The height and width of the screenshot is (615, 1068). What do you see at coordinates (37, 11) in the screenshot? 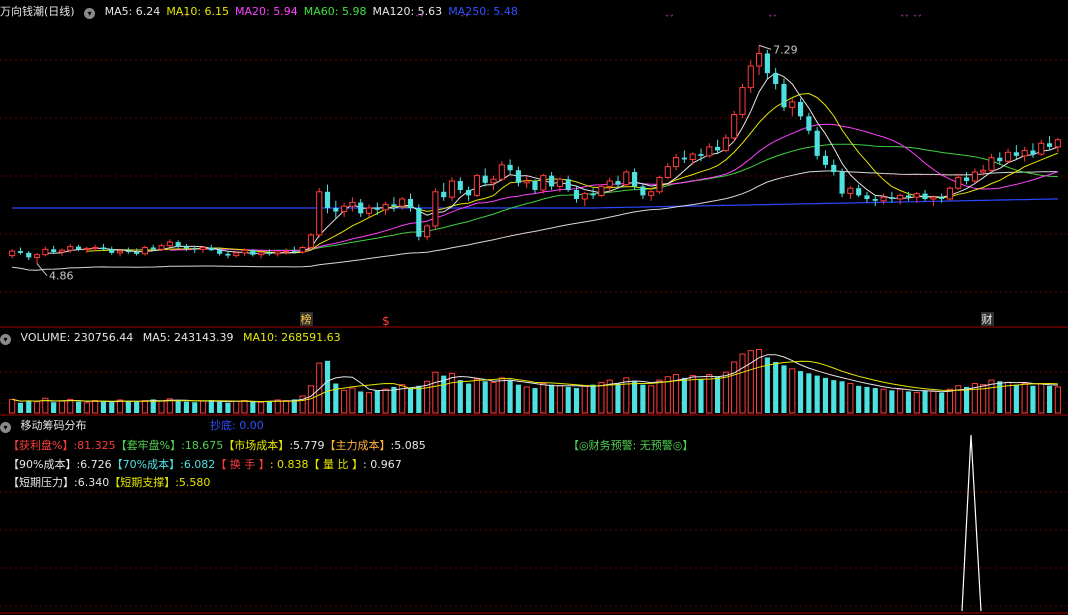
I see `stock-title: 万向钱潮(日线)` at bounding box center [37, 11].